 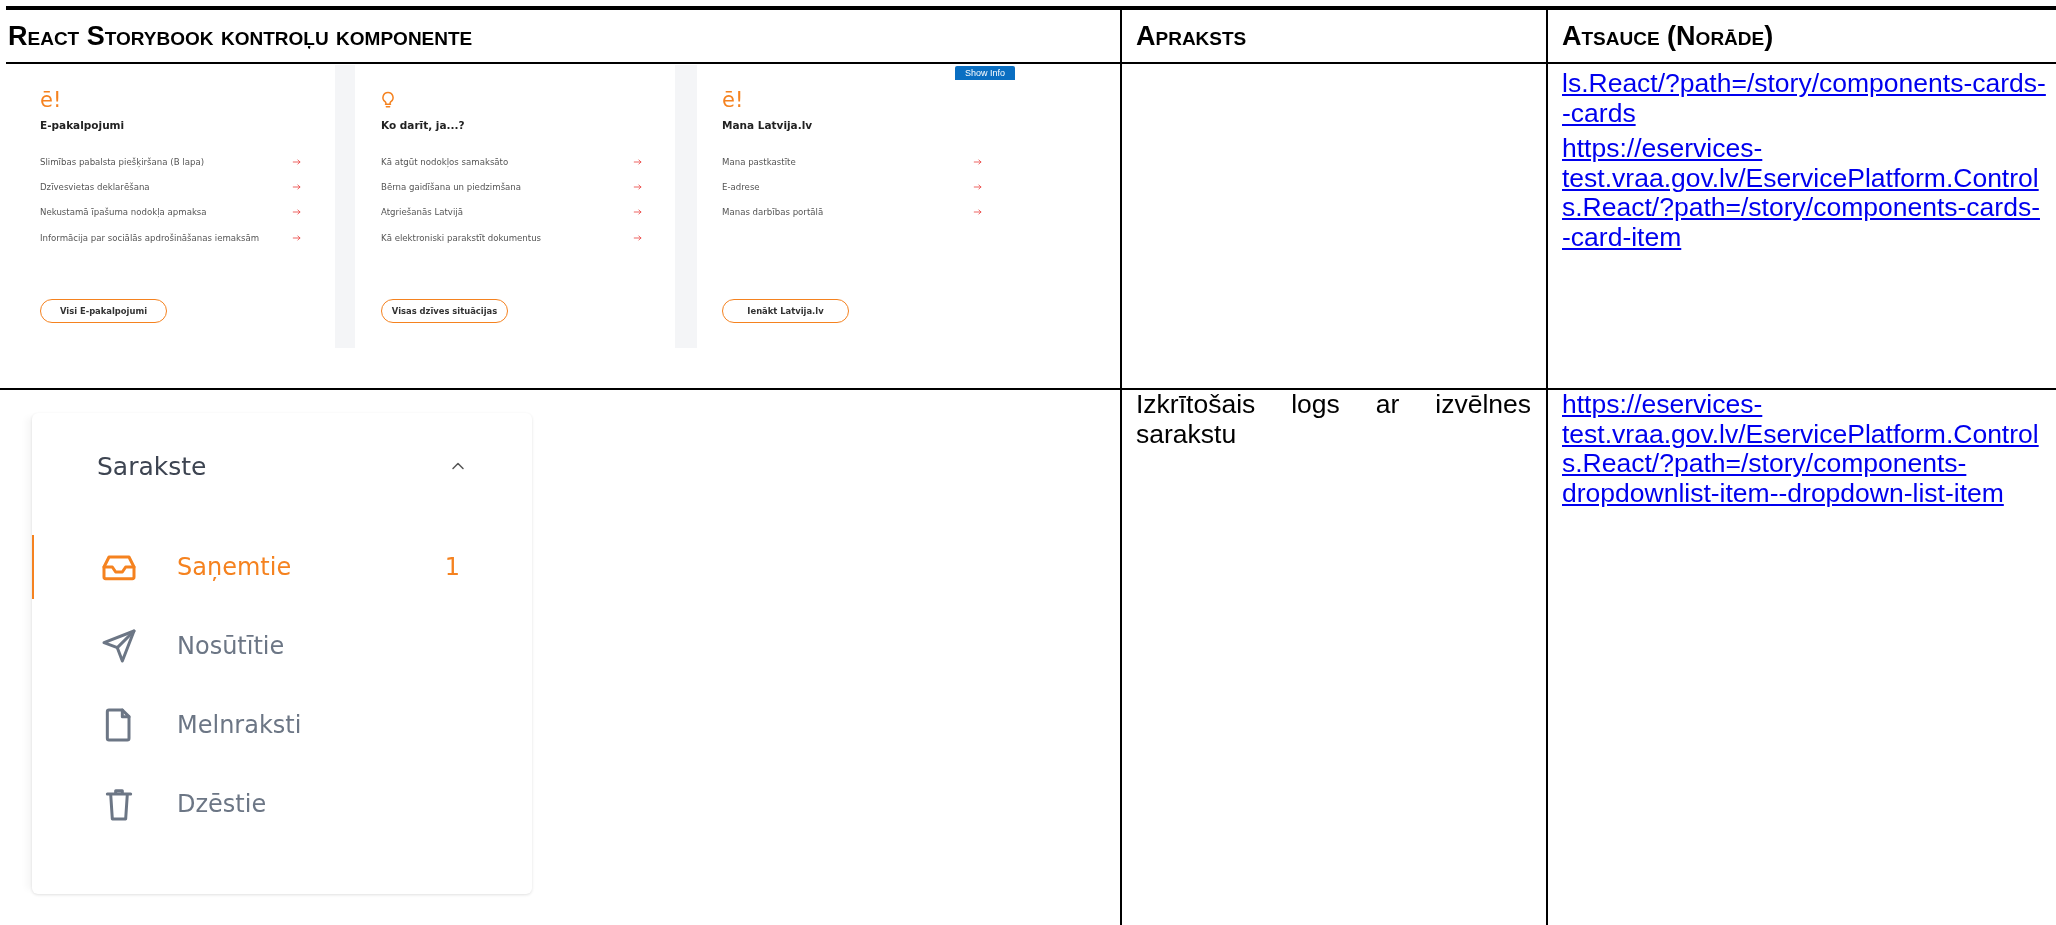 What do you see at coordinates (444, 311) in the screenshot?
I see `card-button: Visas dzīves situācijas` at bounding box center [444, 311].